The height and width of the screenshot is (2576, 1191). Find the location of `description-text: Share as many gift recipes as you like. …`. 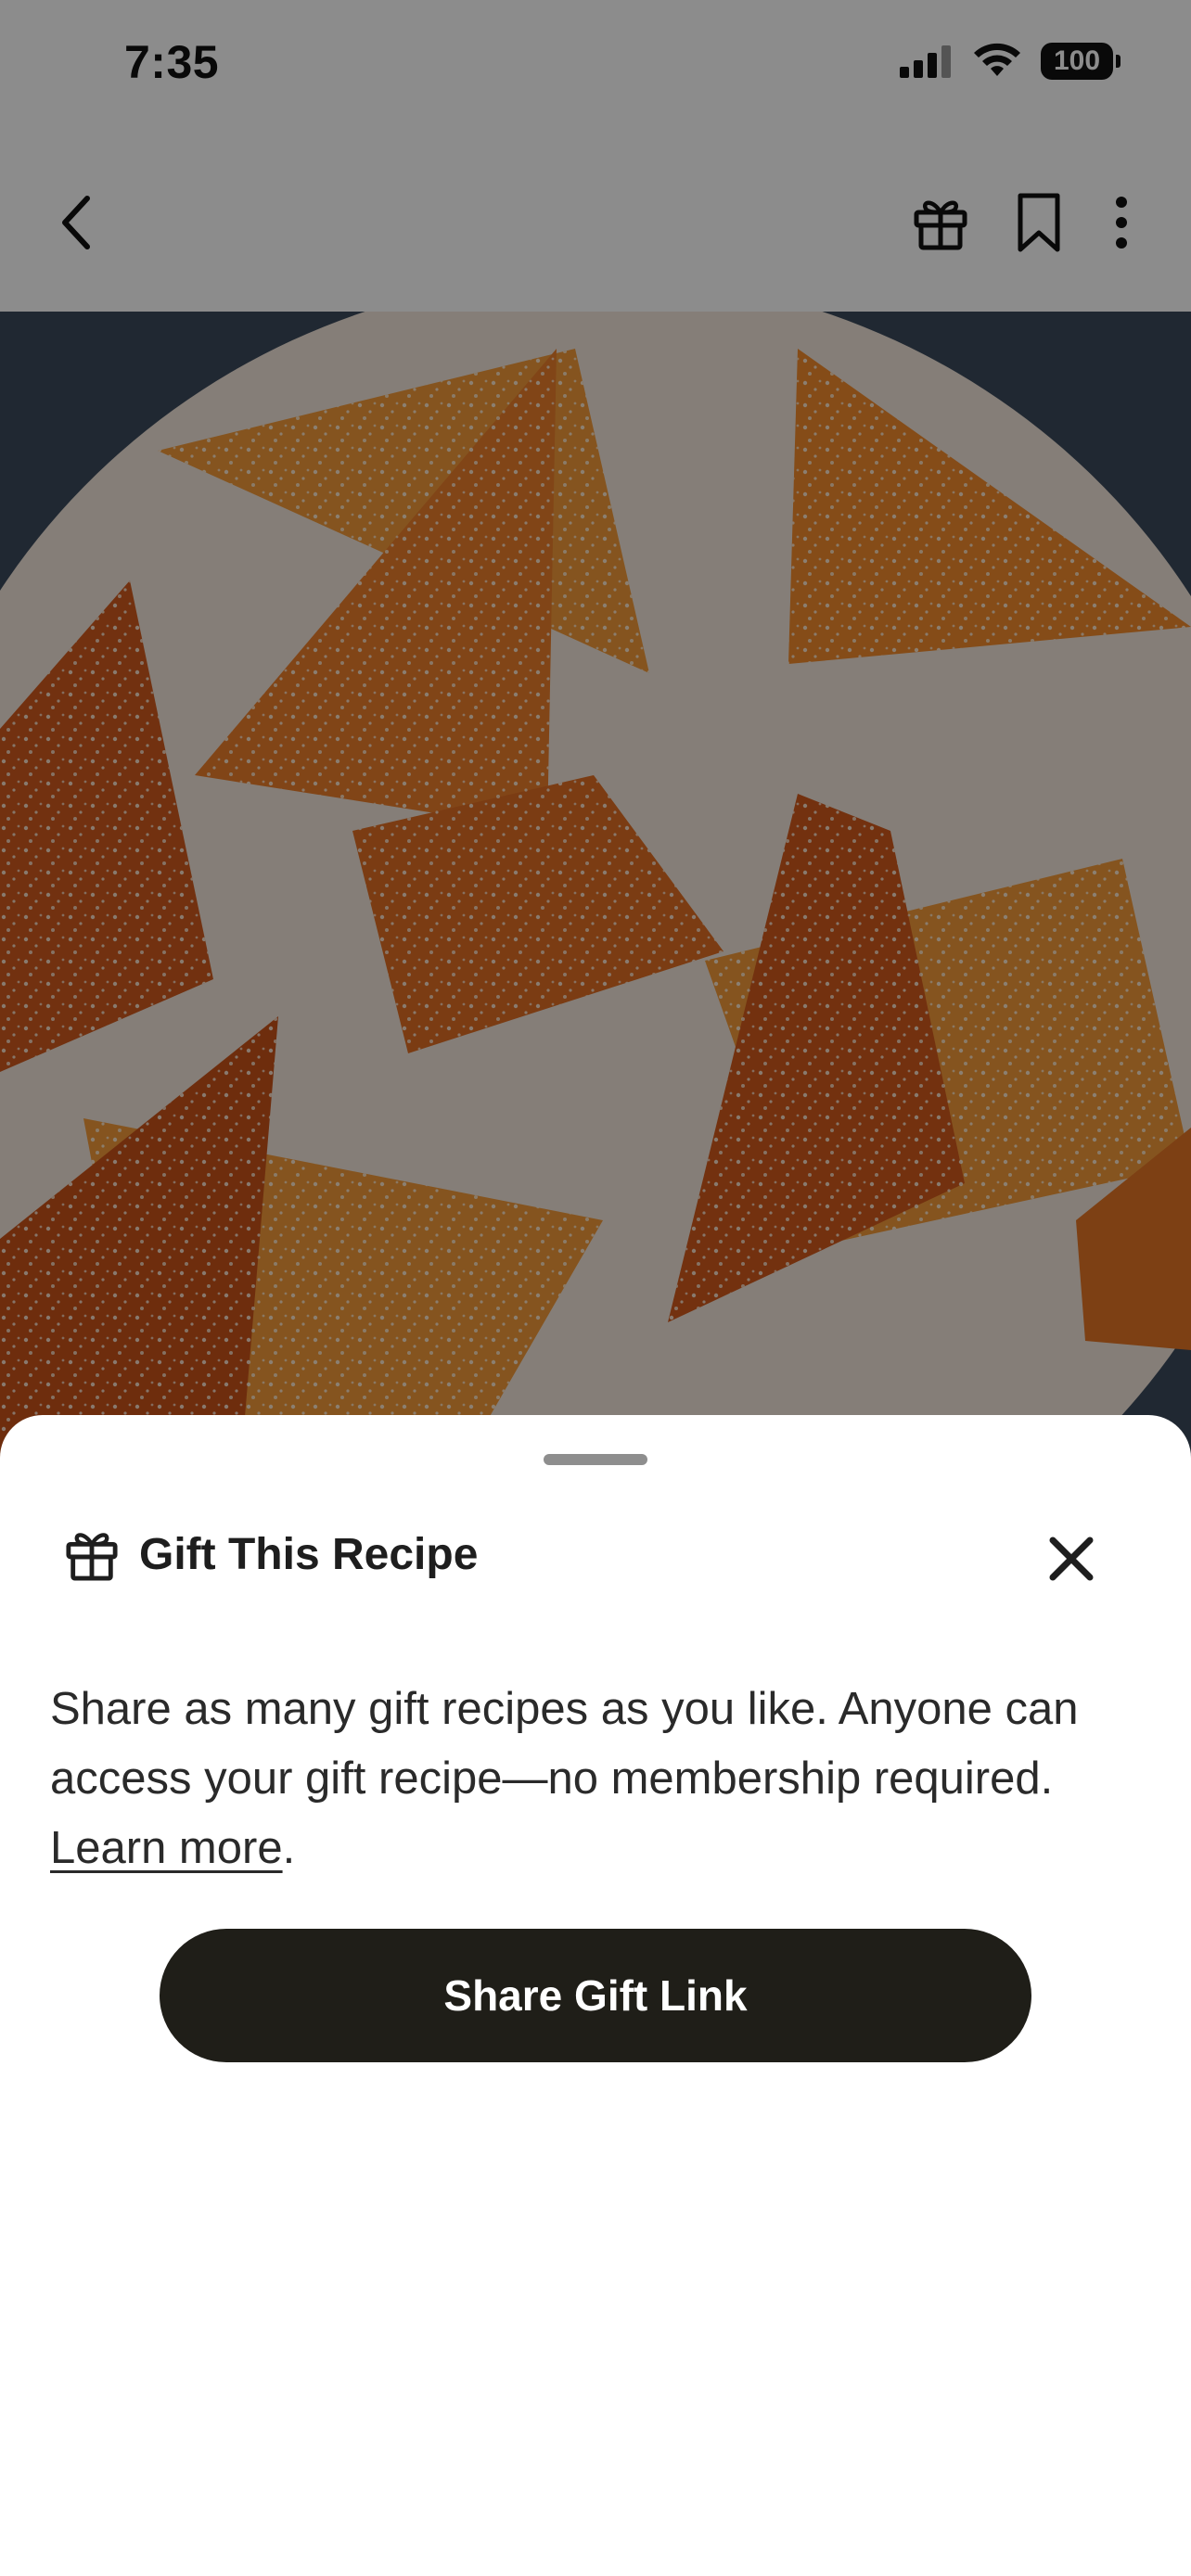

description-text: Share as many gift recipes as you like. … is located at coordinates (564, 1744).